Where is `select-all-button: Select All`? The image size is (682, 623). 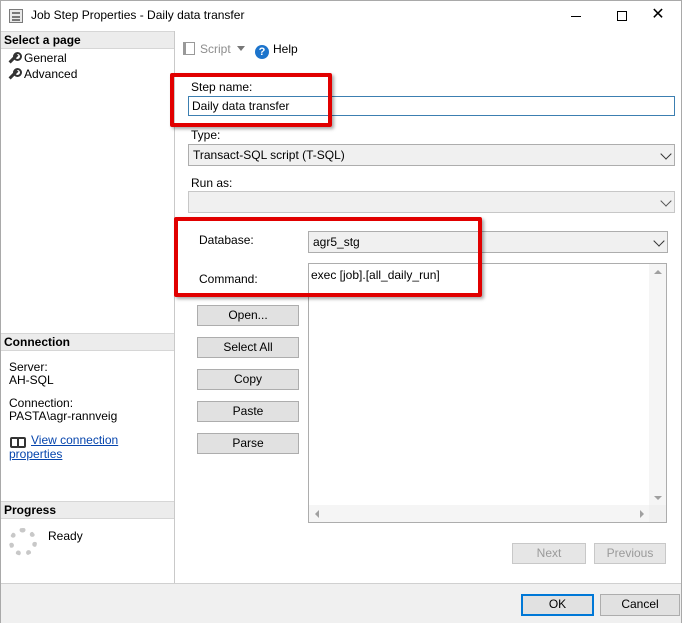
select-all-button: Select All is located at coordinates (248, 347).